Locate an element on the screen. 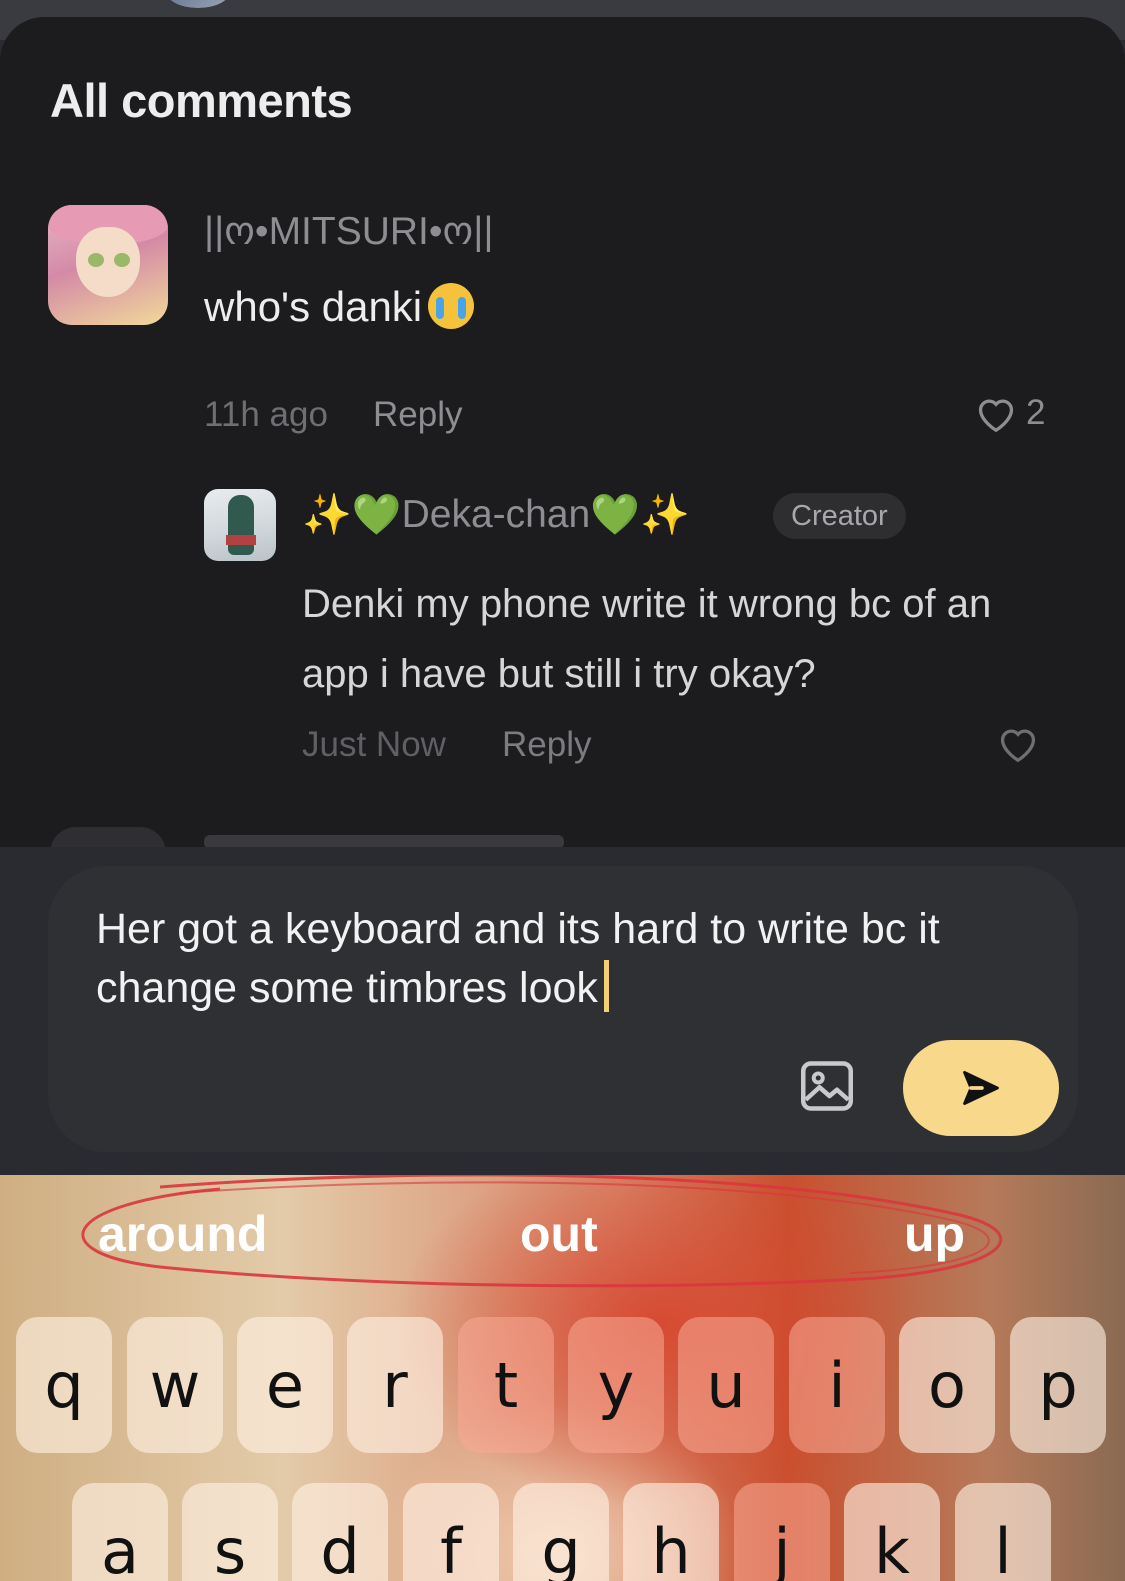 Image resolution: width=1125 pixels, height=1581 pixels. comment-text: who's danki is located at coordinates (339, 307).